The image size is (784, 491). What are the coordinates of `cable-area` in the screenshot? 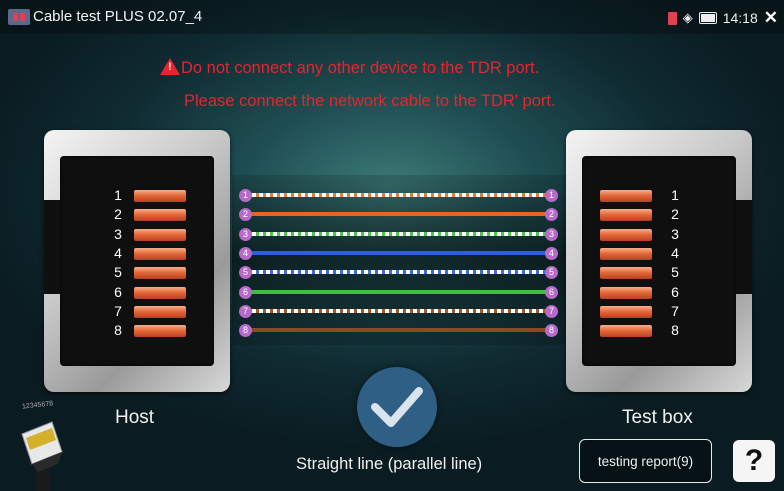 It's located at (399, 260).